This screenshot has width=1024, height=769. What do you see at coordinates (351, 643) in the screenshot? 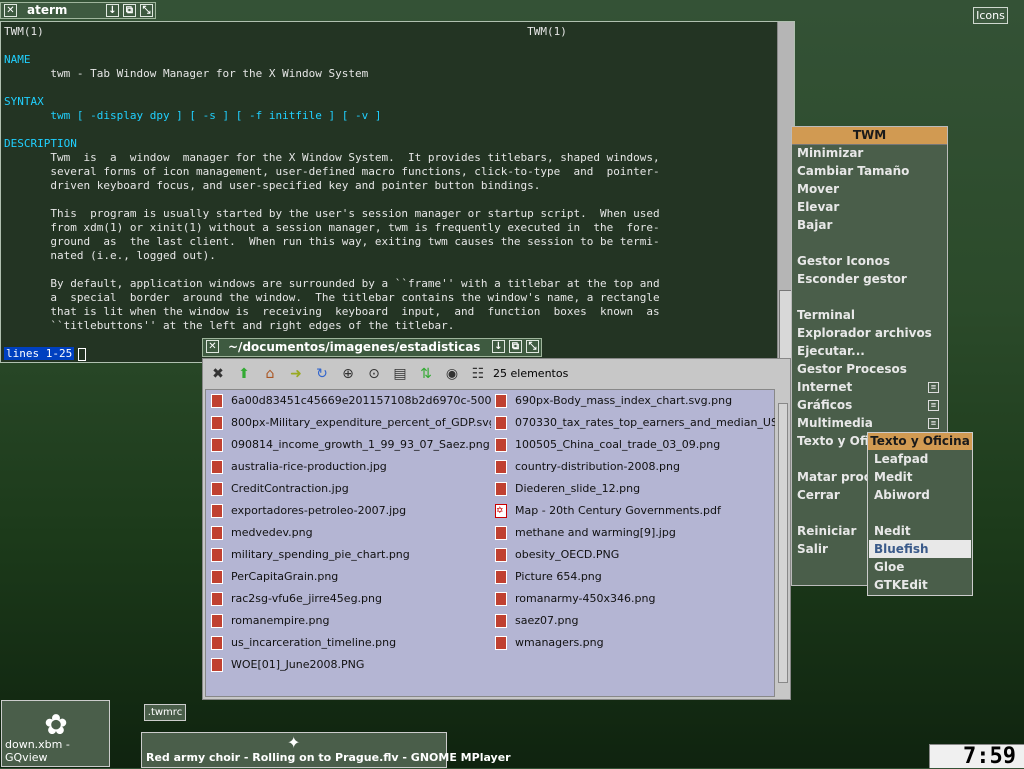
I see `file-item: us_incarceration_timeline.png` at bounding box center [351, 643].